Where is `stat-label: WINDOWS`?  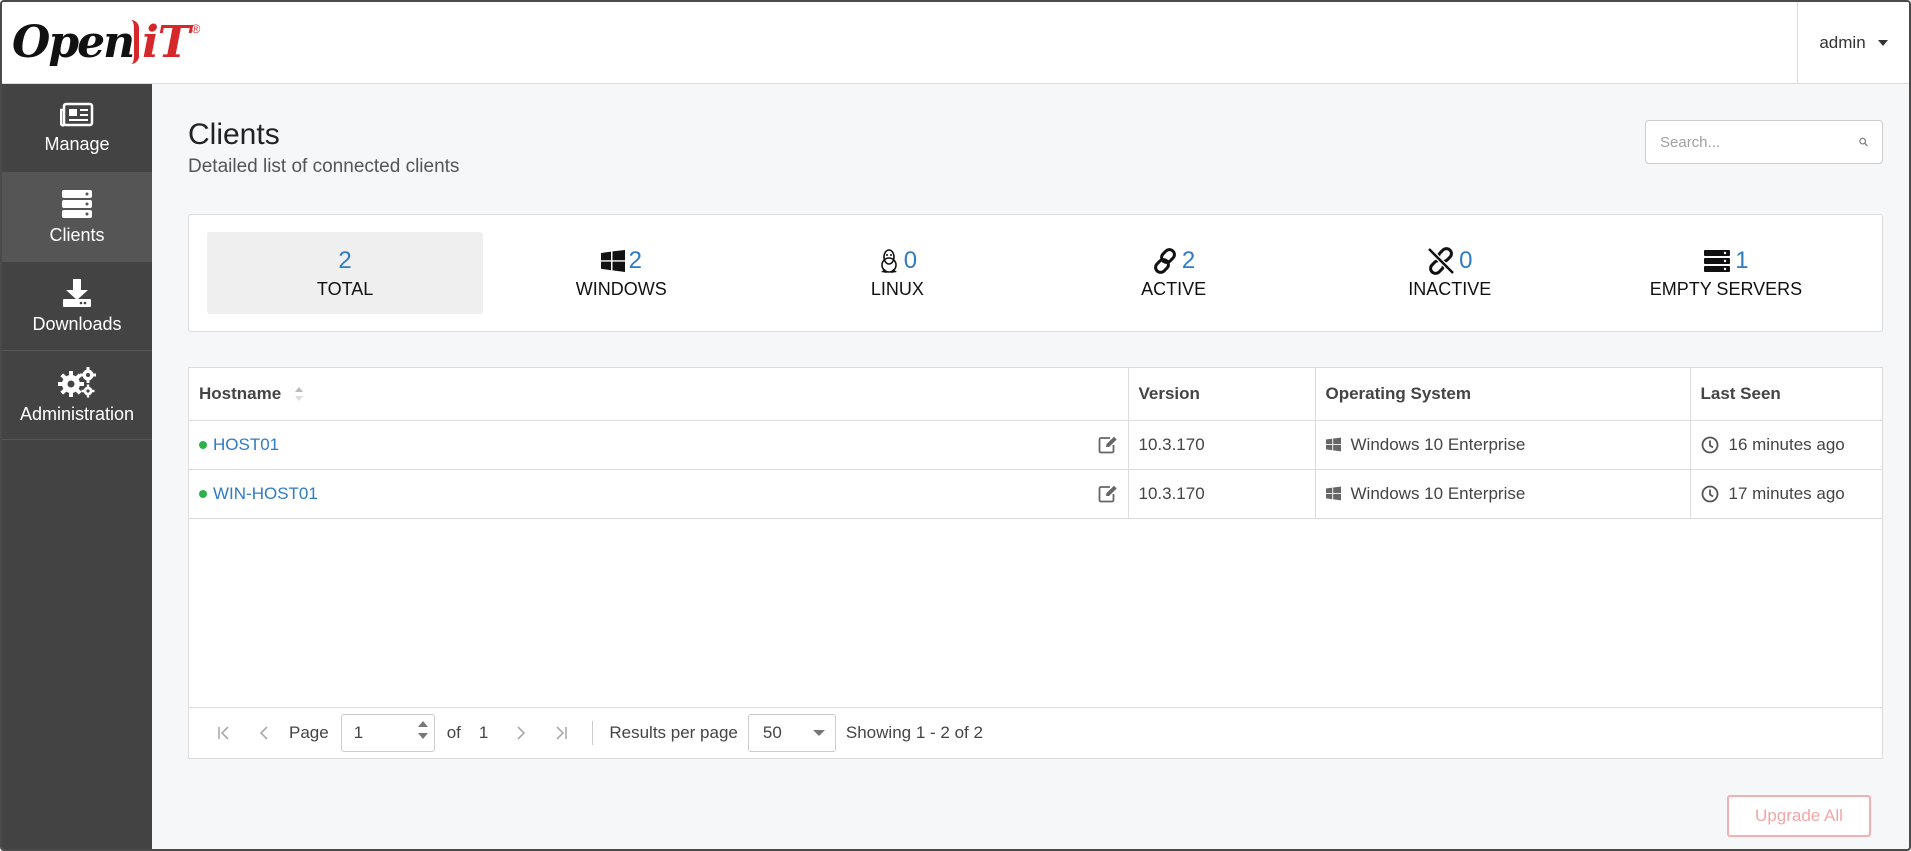 stat-label: WINDOWS is located at coordinates (621, 288).